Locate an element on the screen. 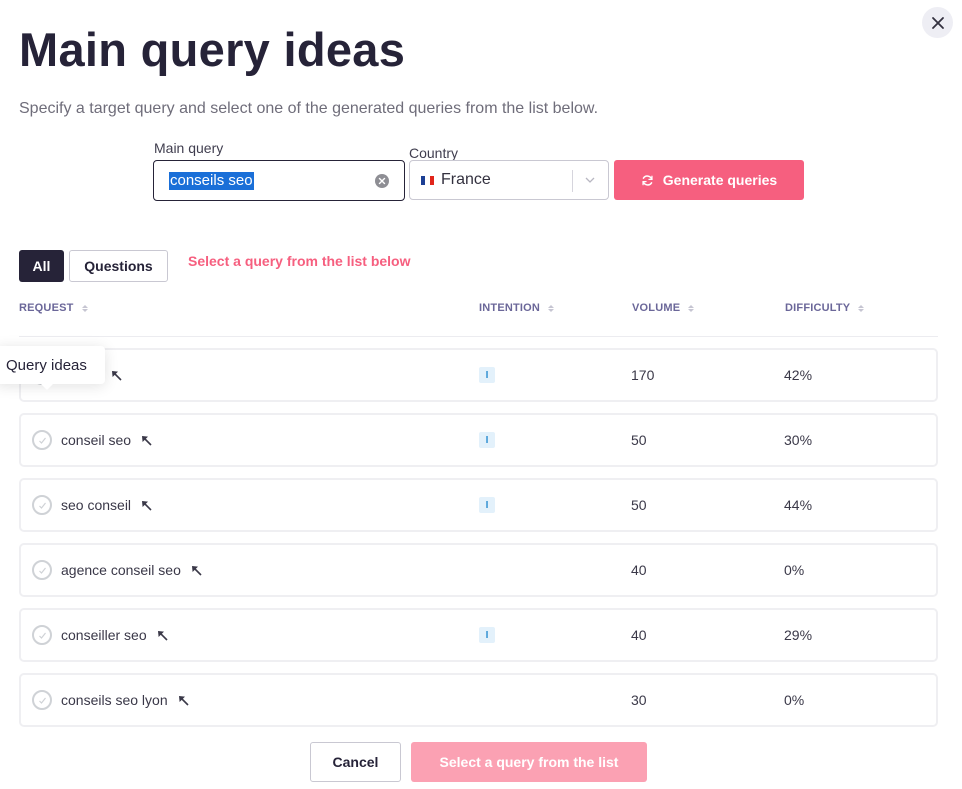  column-header-difficulty: DIFFICULTY is located at coordinates (825, 308).